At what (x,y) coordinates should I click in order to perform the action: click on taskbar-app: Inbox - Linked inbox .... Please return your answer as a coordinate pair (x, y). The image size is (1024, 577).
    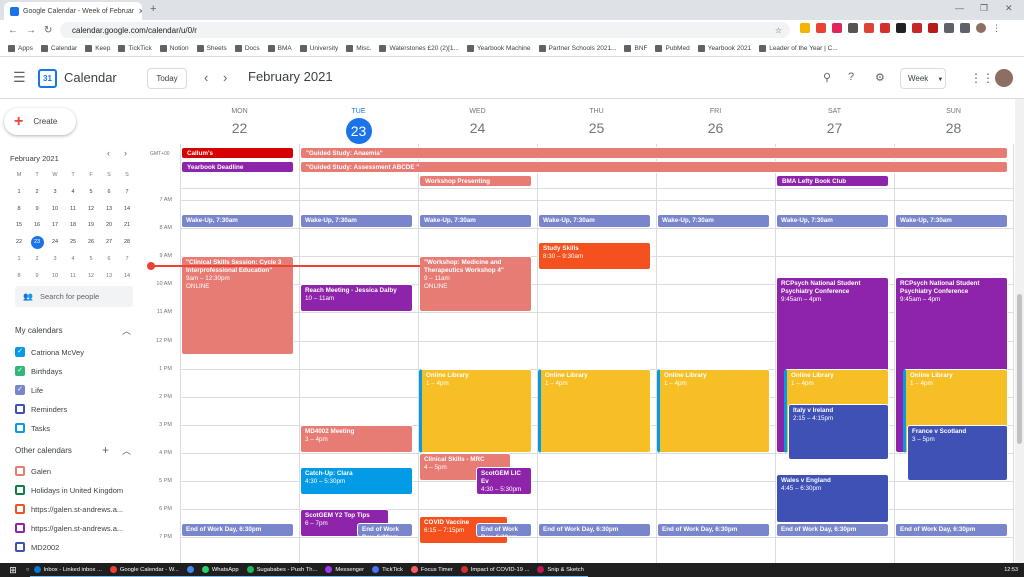
    Looking at the image, I should click on (67, 570).